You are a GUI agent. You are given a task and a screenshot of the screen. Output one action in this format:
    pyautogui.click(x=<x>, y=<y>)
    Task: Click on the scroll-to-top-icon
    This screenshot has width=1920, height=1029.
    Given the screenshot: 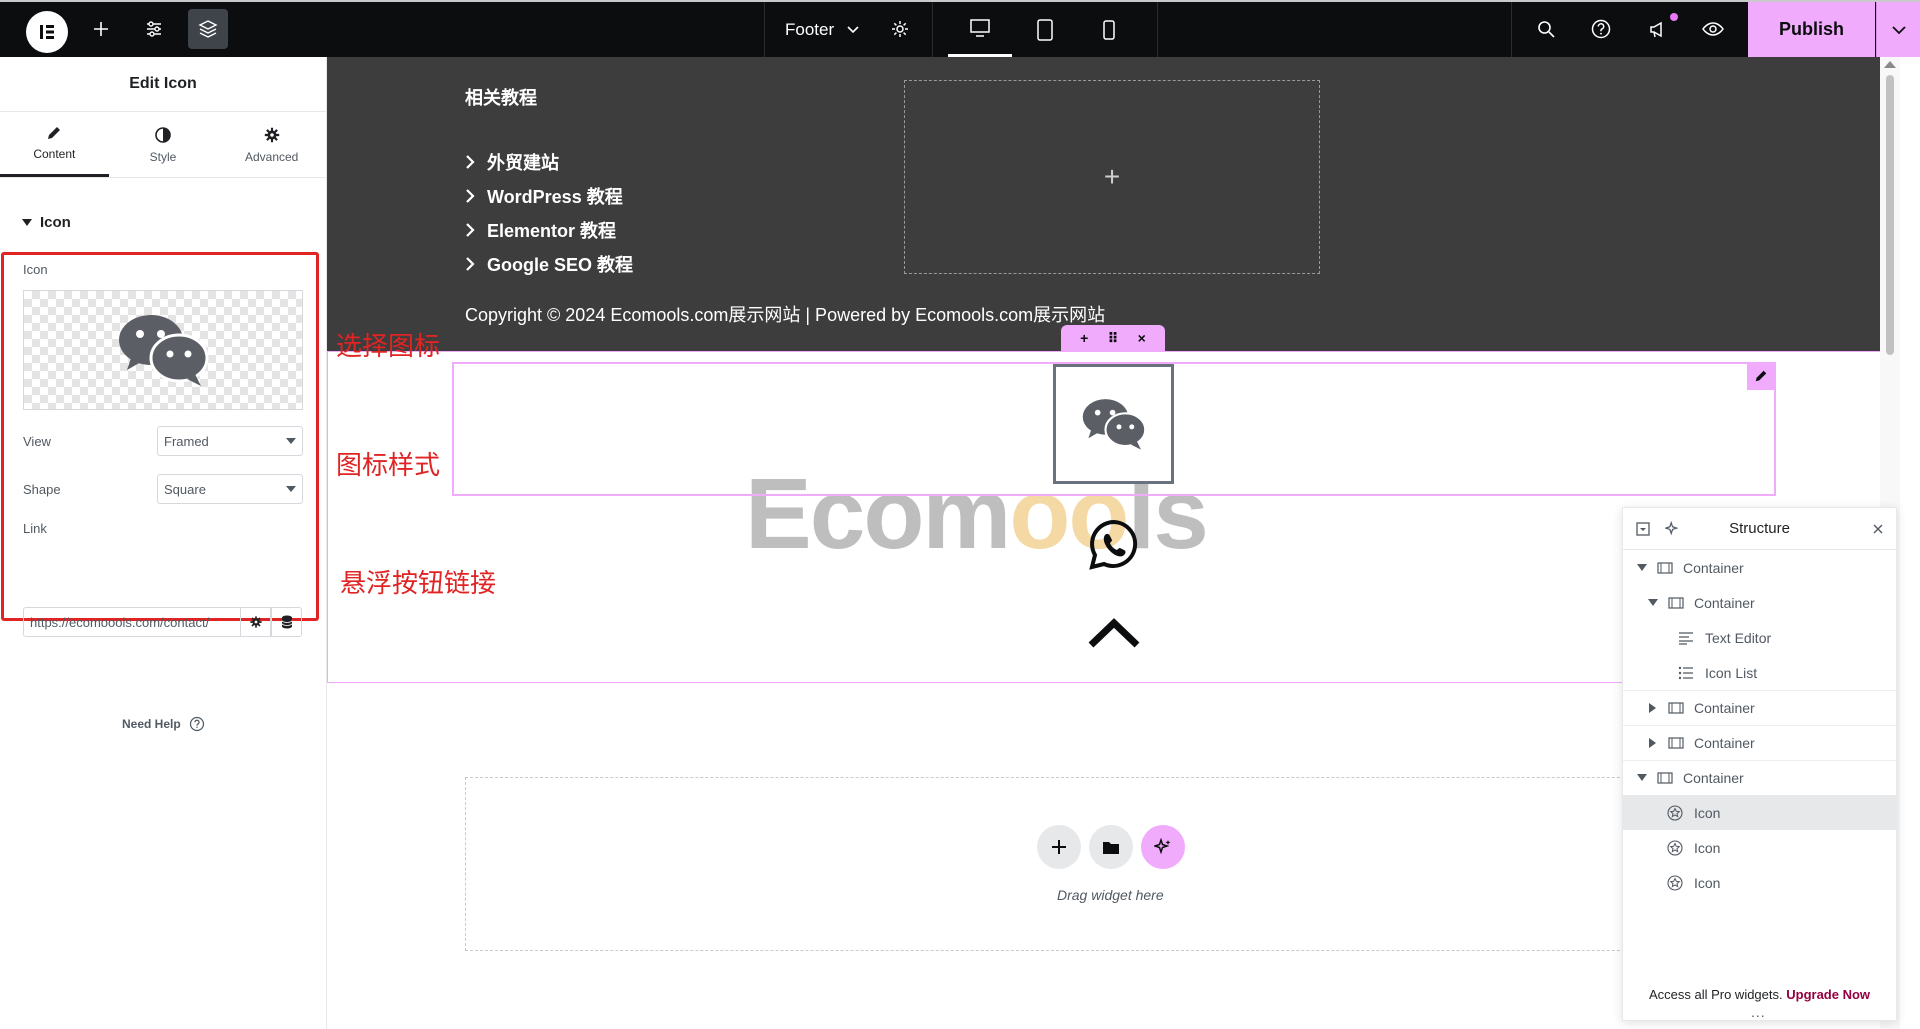 What is the action you would take?
    pyautogui.click(x=1114, y=633)
    